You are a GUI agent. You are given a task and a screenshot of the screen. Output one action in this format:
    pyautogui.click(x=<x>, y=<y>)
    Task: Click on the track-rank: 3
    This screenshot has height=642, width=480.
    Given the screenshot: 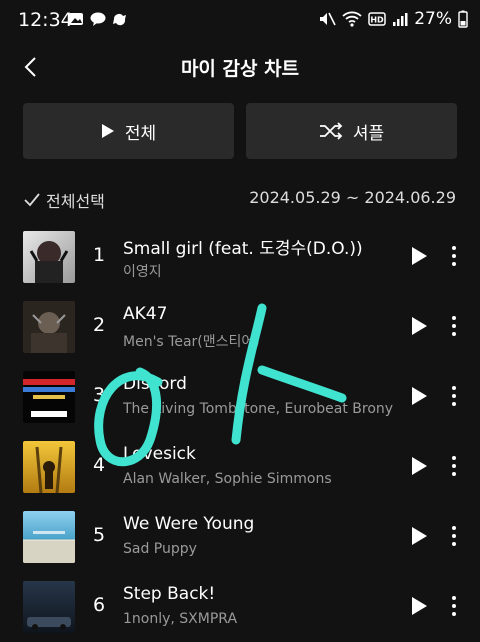 What is the action you would take?
    pyautogui.click(x=99, y=395)
    